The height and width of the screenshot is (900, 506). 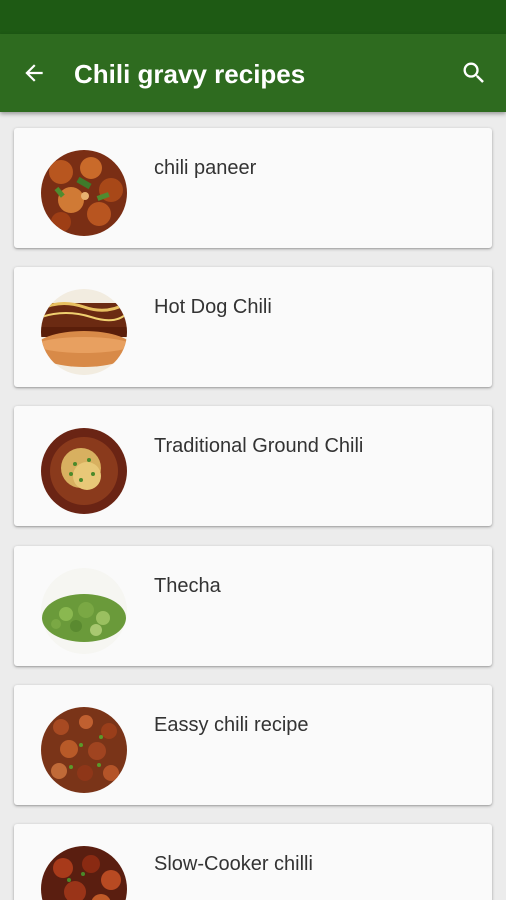 I want to click on status-bar, so click(x=253, y=17).